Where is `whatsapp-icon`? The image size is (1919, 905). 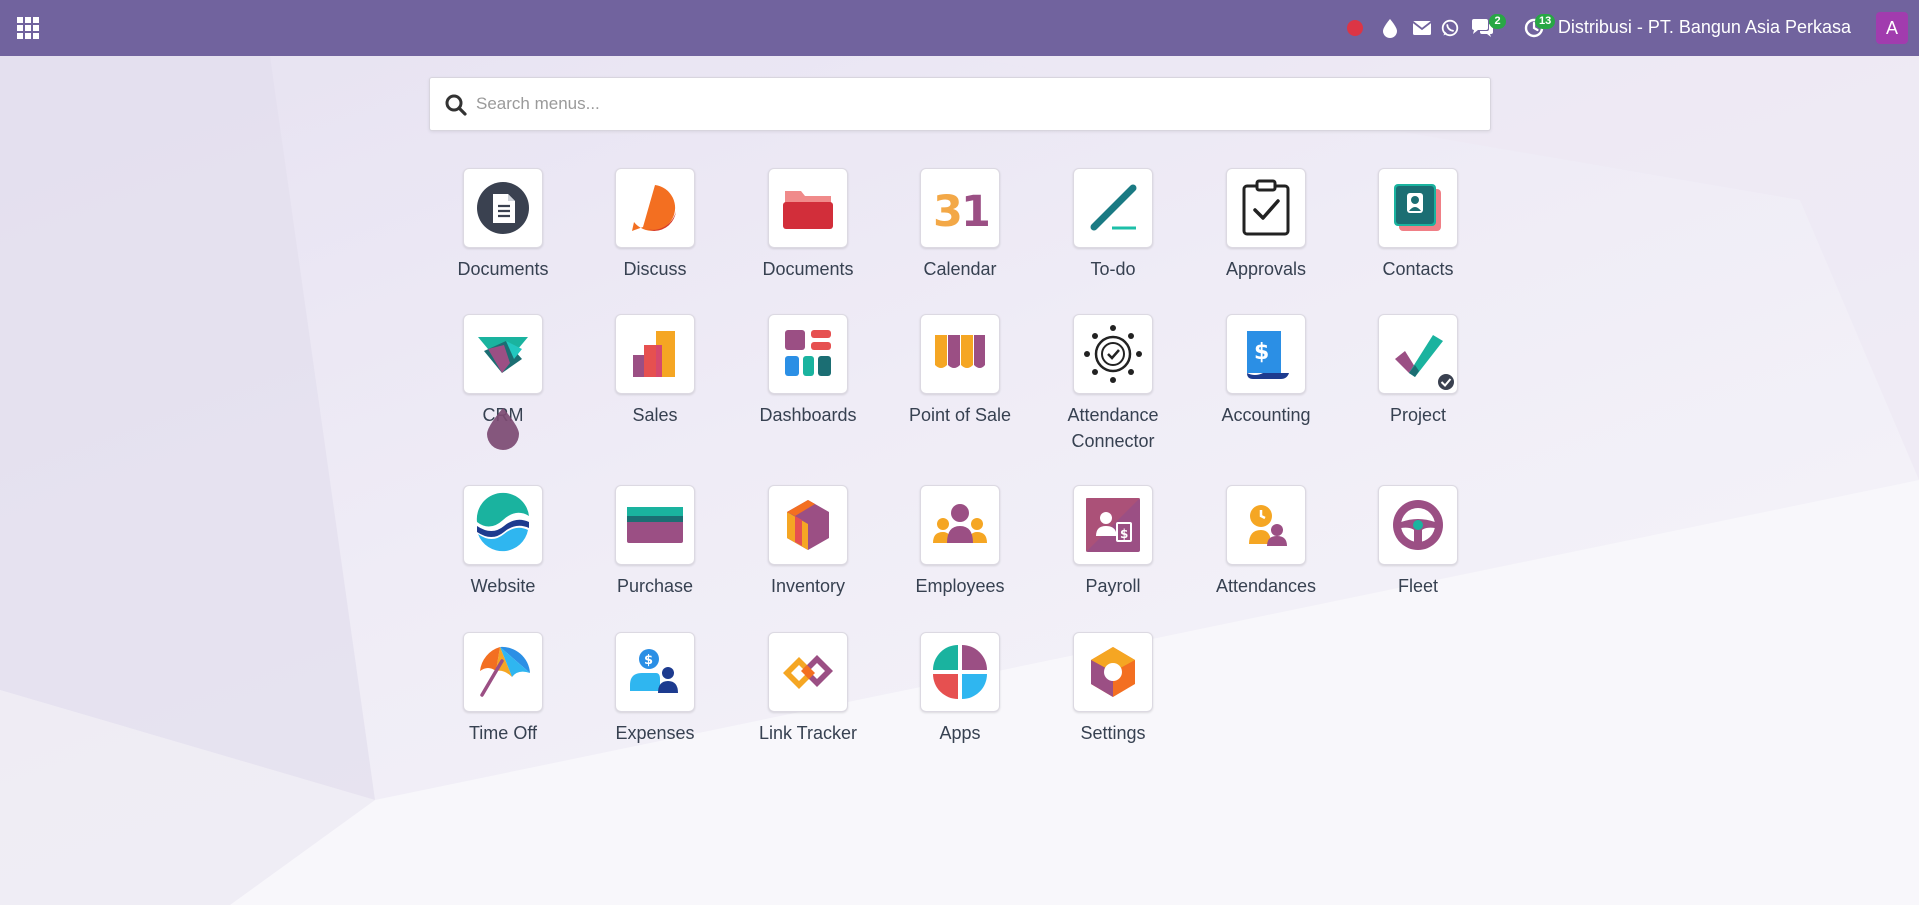
whatsapp-icon is located at coordinates (1450, 28).